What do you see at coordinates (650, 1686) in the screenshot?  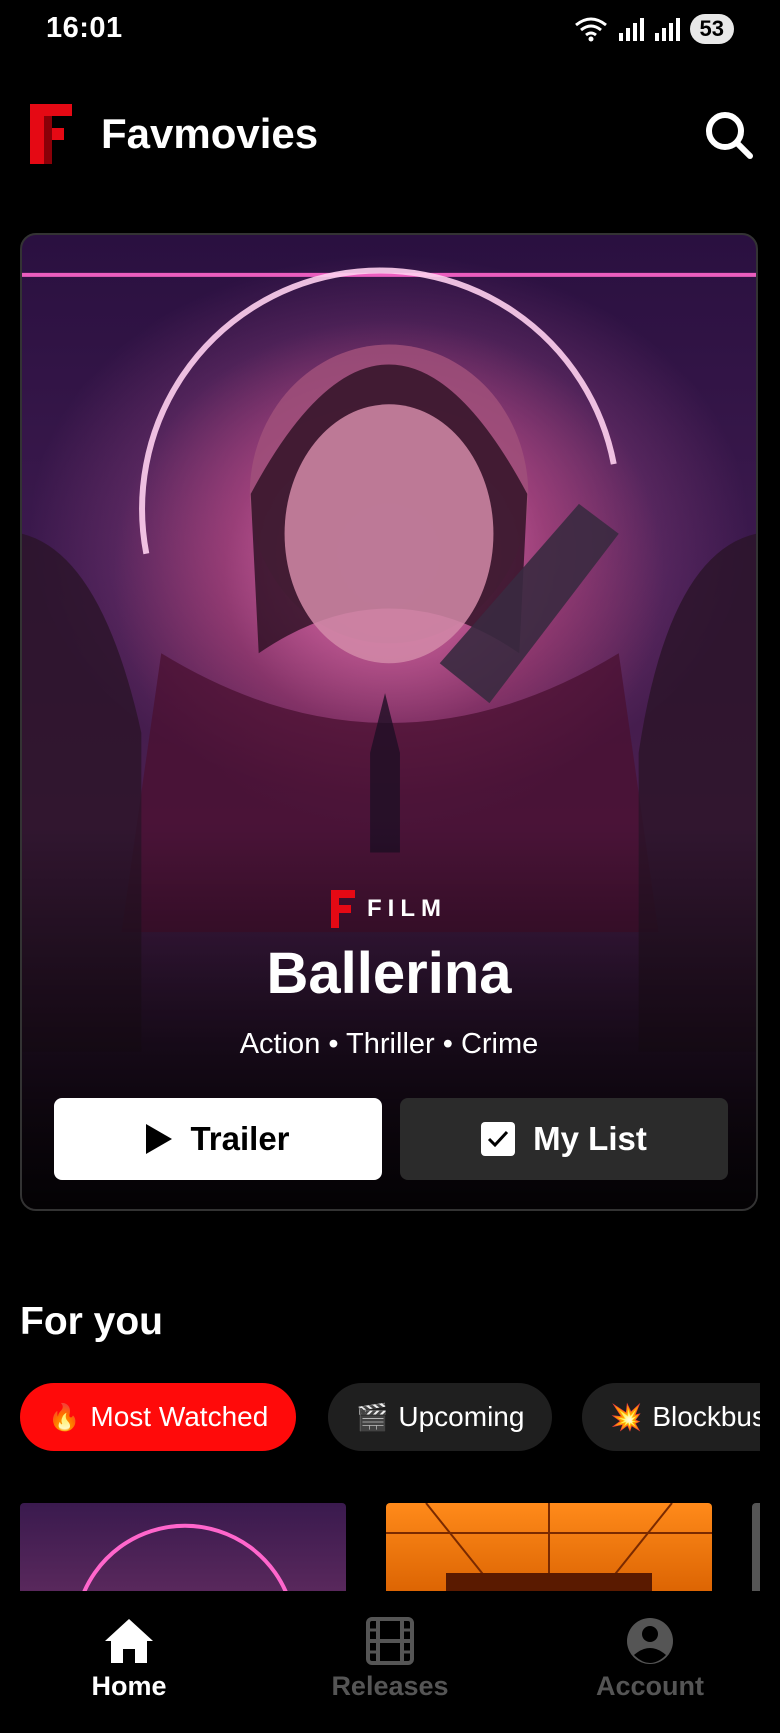 I see `nav-account-label: Account` at bounding box center [650, 1686].